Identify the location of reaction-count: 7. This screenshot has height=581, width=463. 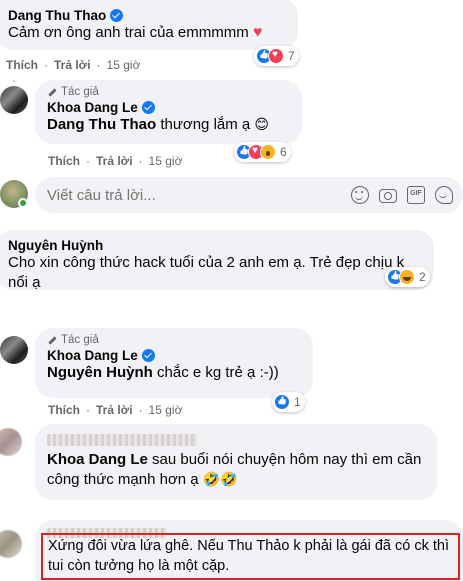
(291, 56).